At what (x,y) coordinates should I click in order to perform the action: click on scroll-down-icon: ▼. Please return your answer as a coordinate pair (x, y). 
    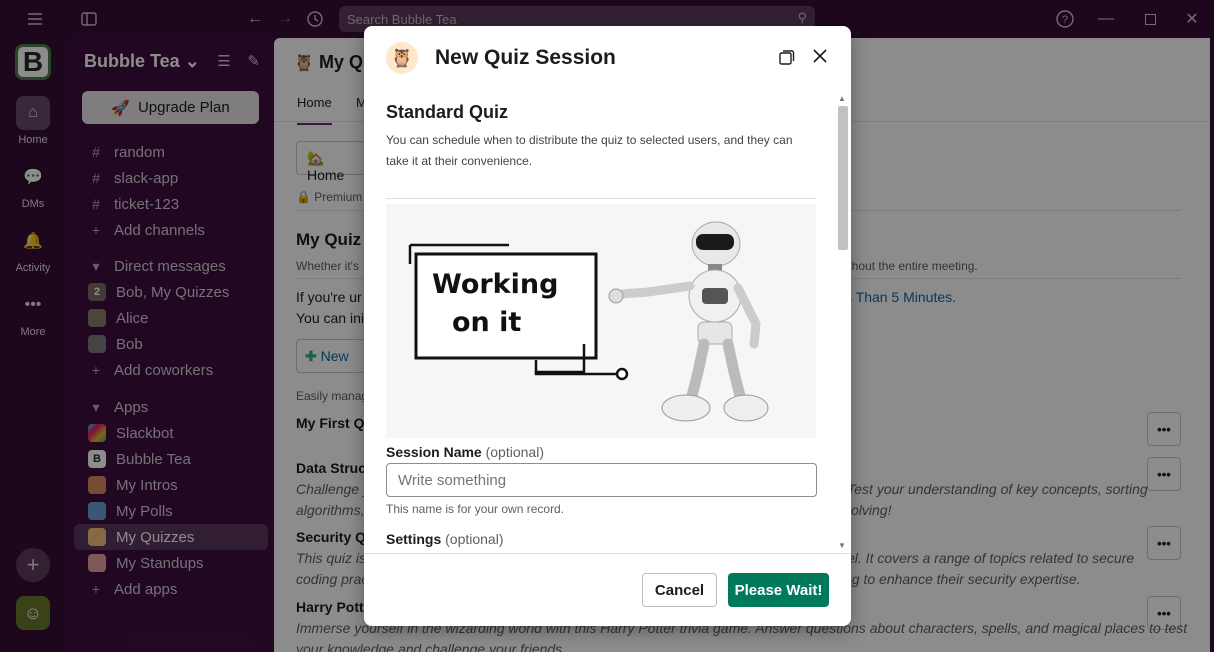
    Looking at the image, I should click on (842, 545).